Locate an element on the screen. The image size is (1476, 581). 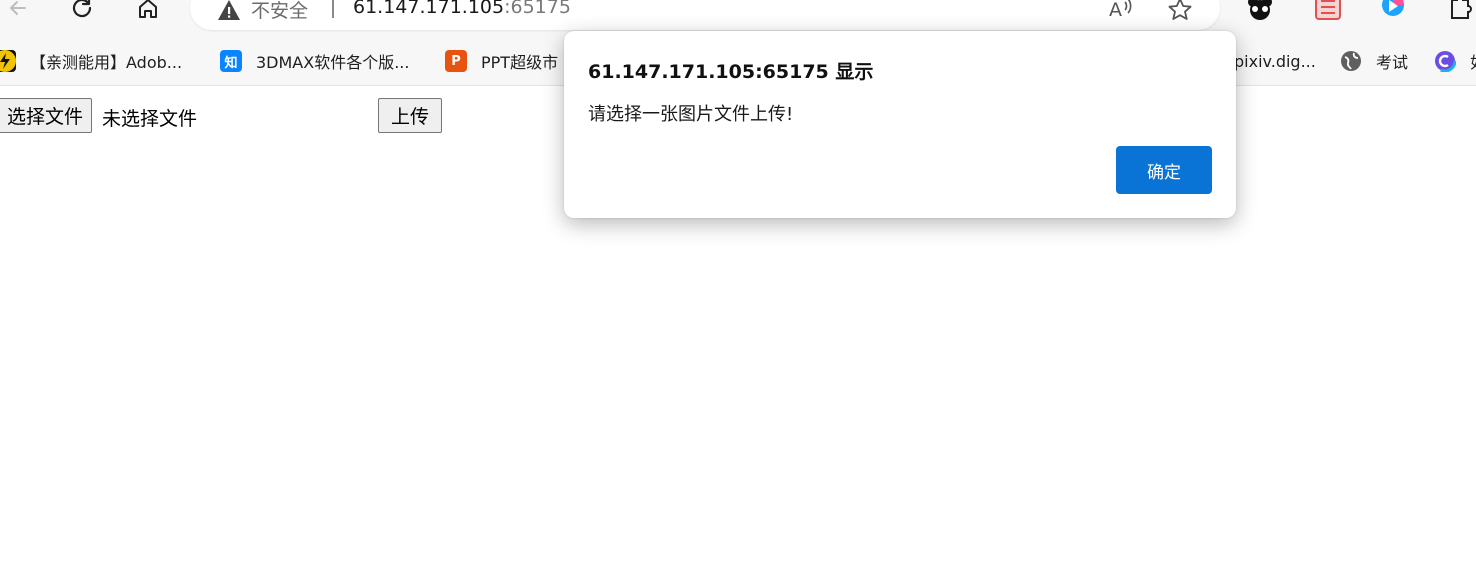
bookmark-label: 如 is located at coordinates (1473, 61).